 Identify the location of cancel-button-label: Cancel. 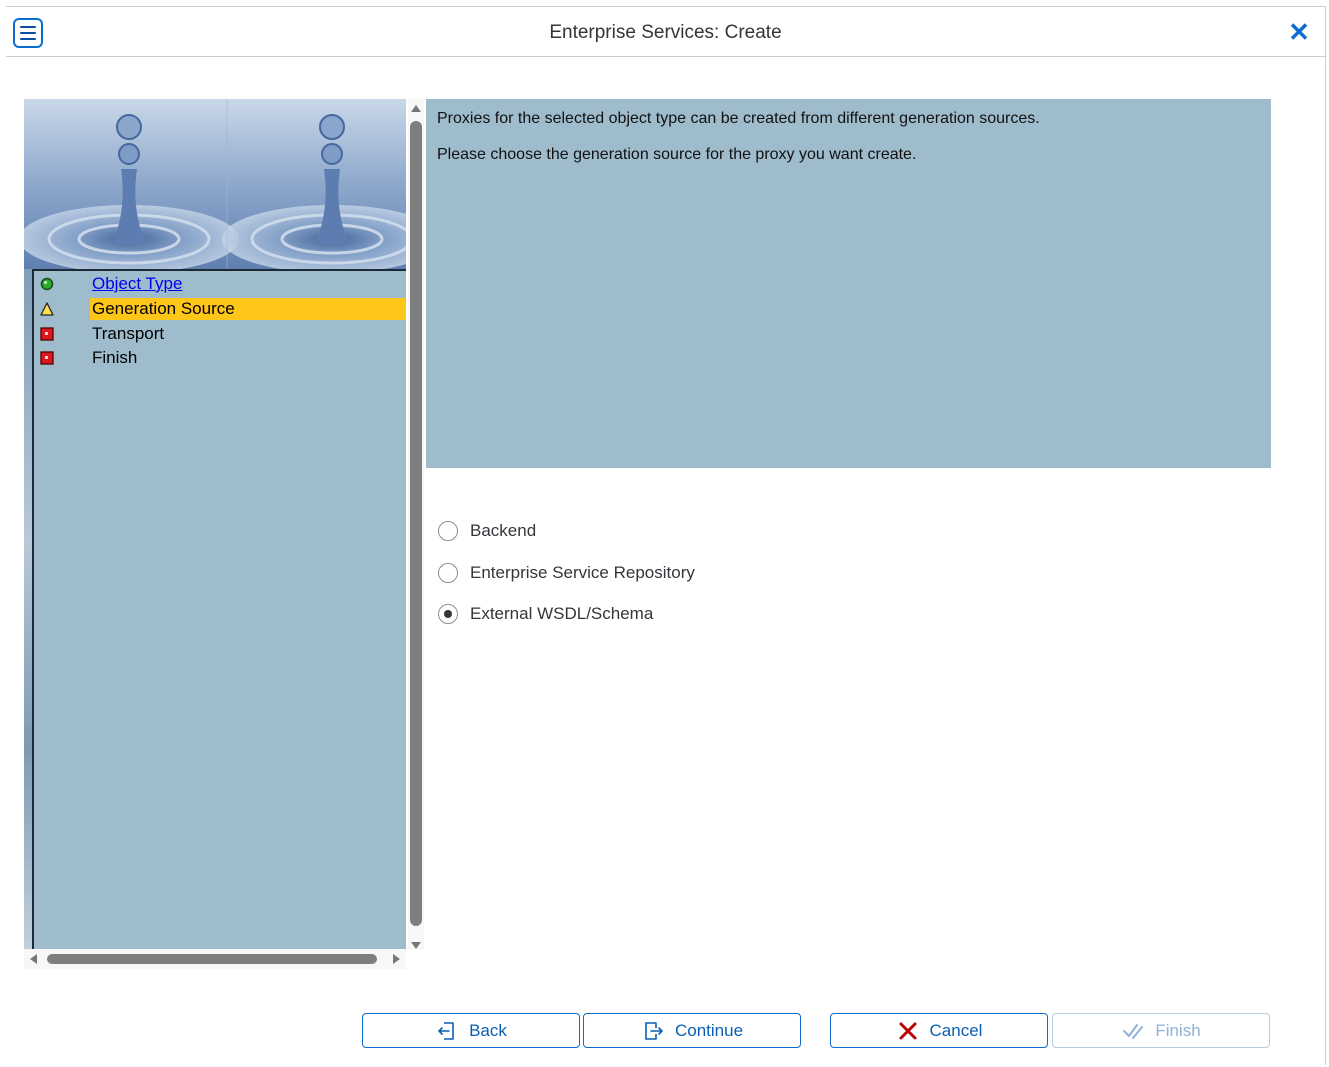
(956, 1030).